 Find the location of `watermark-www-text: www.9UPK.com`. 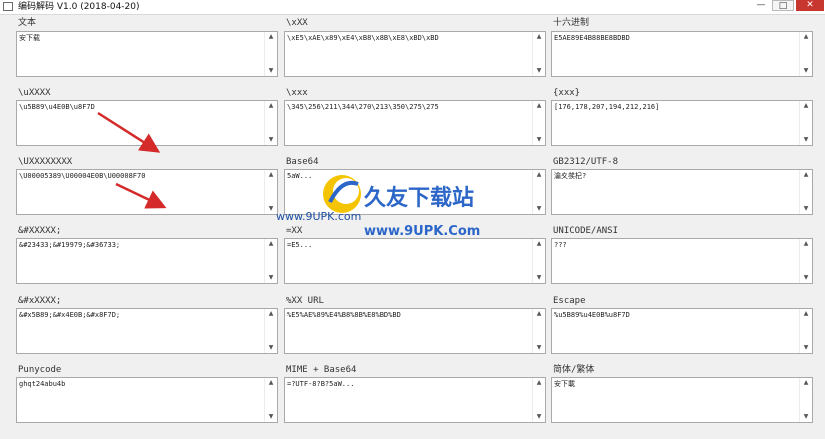

watermark-www-text: www.9UPK.com is located at coordinates (319, 216).